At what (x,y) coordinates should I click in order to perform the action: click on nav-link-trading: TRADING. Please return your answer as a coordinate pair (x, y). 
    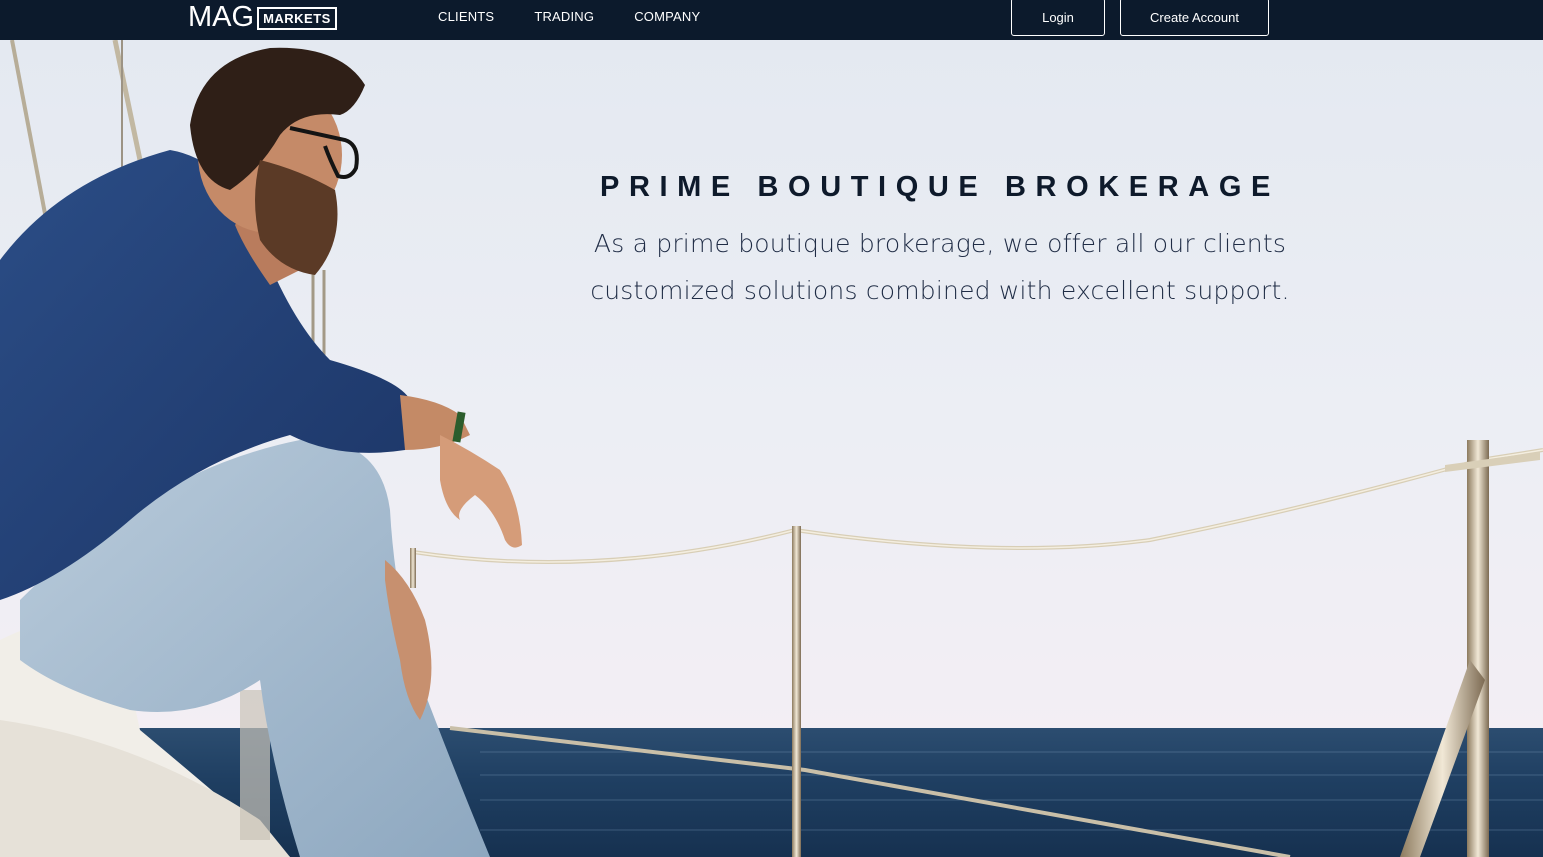
    Looking at the image, I should click on (564, 16).